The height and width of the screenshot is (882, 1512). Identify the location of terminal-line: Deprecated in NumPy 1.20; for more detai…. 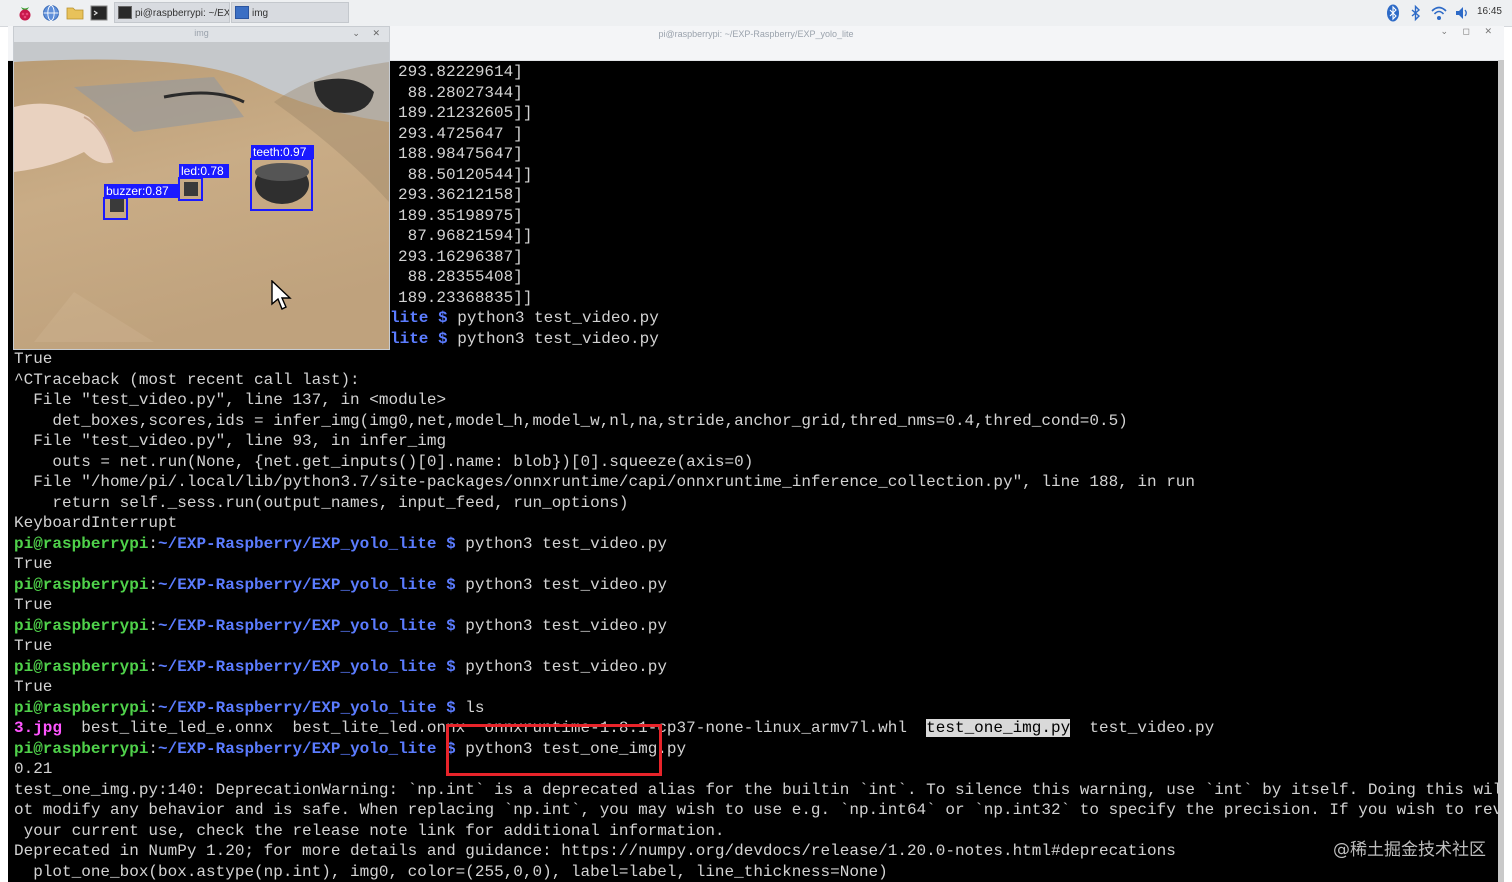
(595, 851).